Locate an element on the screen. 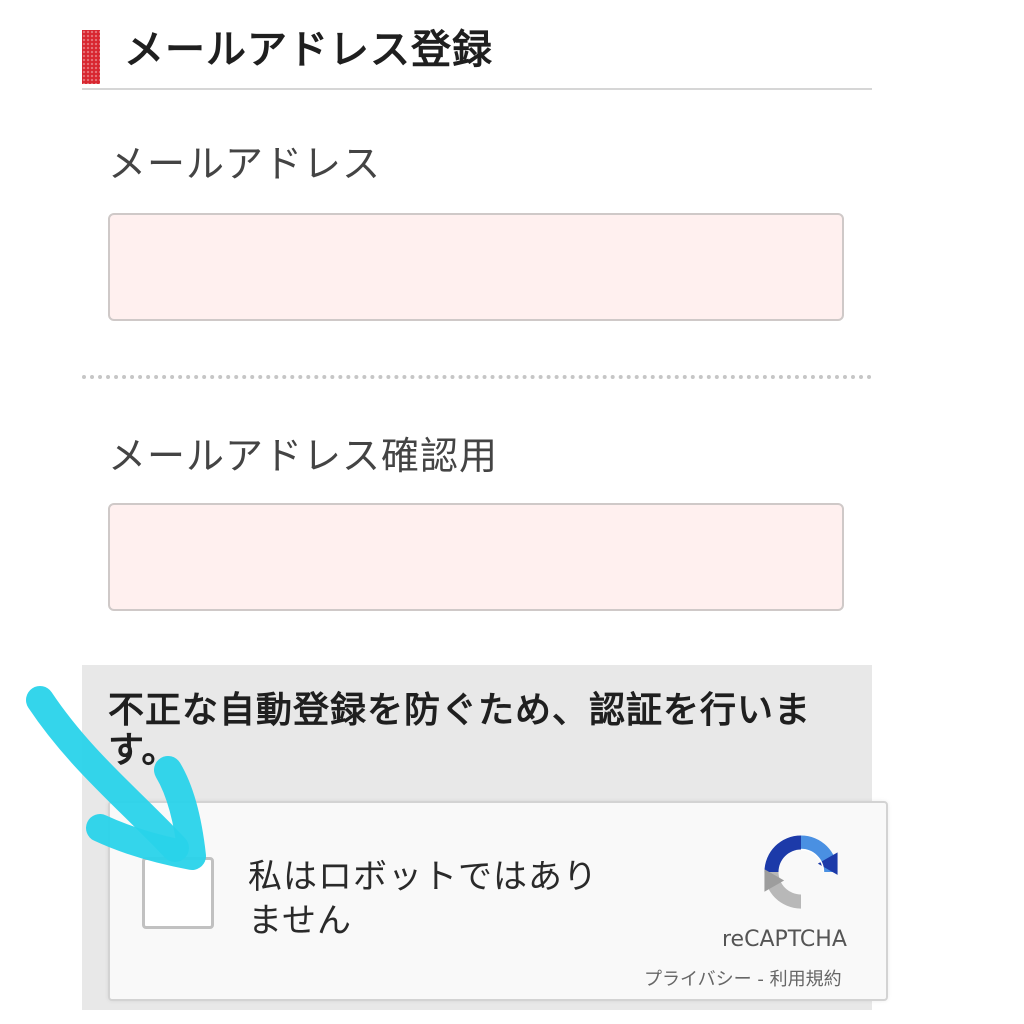 This screenshot has height=1024, width=1024. dotted-divider is located at coordinates (477, 377).